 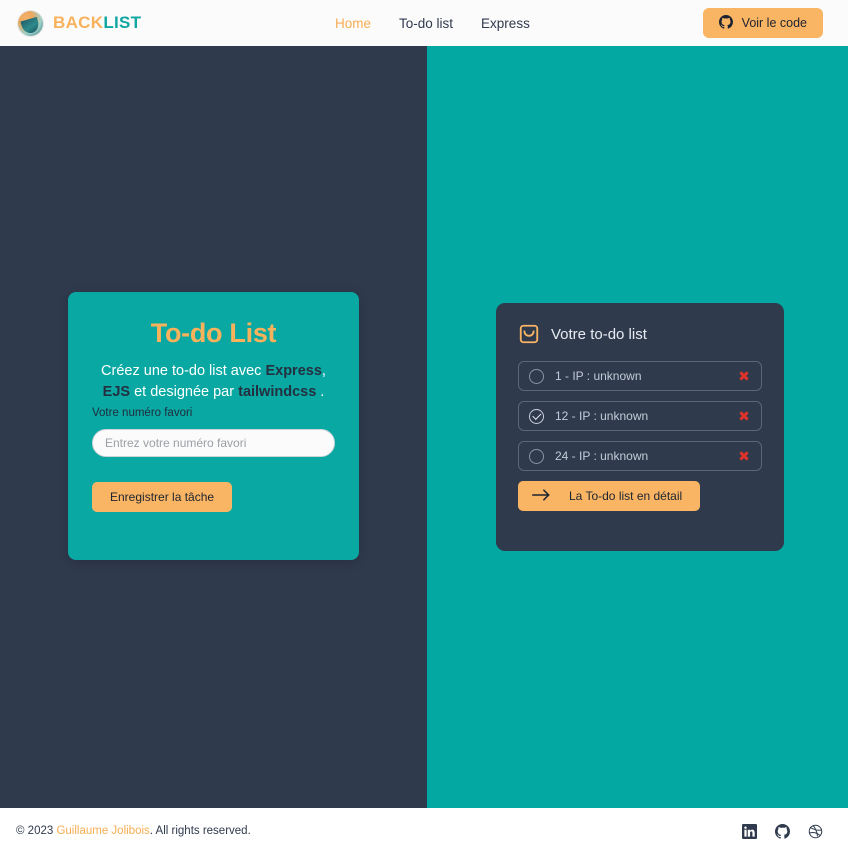 I want to click on todo-item-label: 24 - IP : unknown, so click(x=602, y=456).